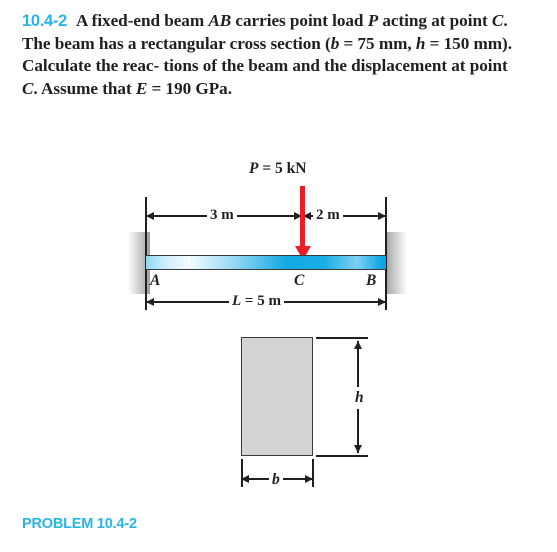 Image resolution: width=557 pixels, height=552 pixels. I want to click on problem-text-part: = 190 GPa., so click(190, 89).